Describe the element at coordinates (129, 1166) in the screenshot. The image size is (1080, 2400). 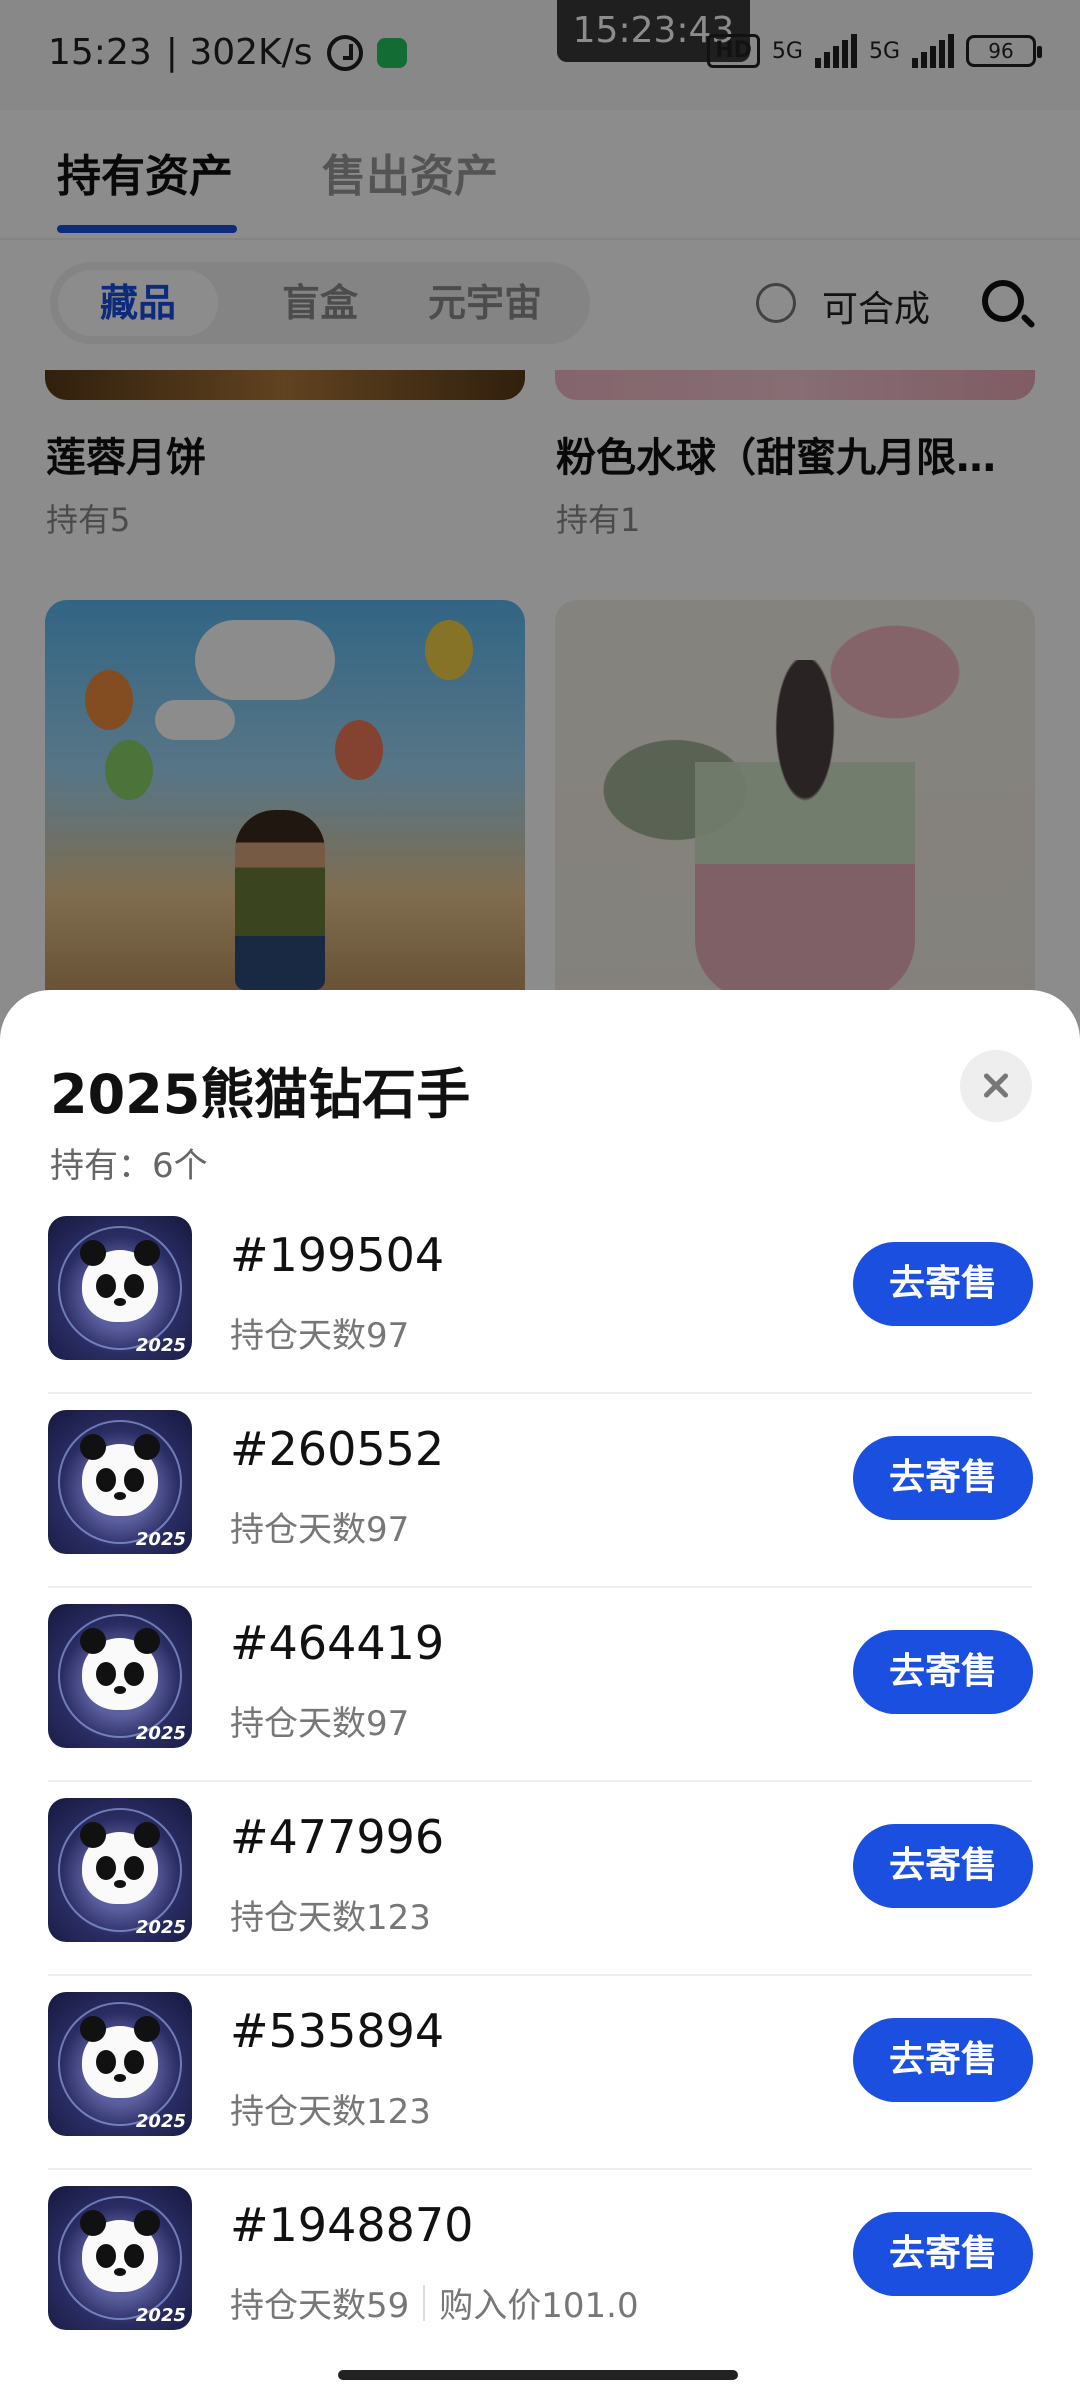
I see `holding-count: 持有：6个` at that location.